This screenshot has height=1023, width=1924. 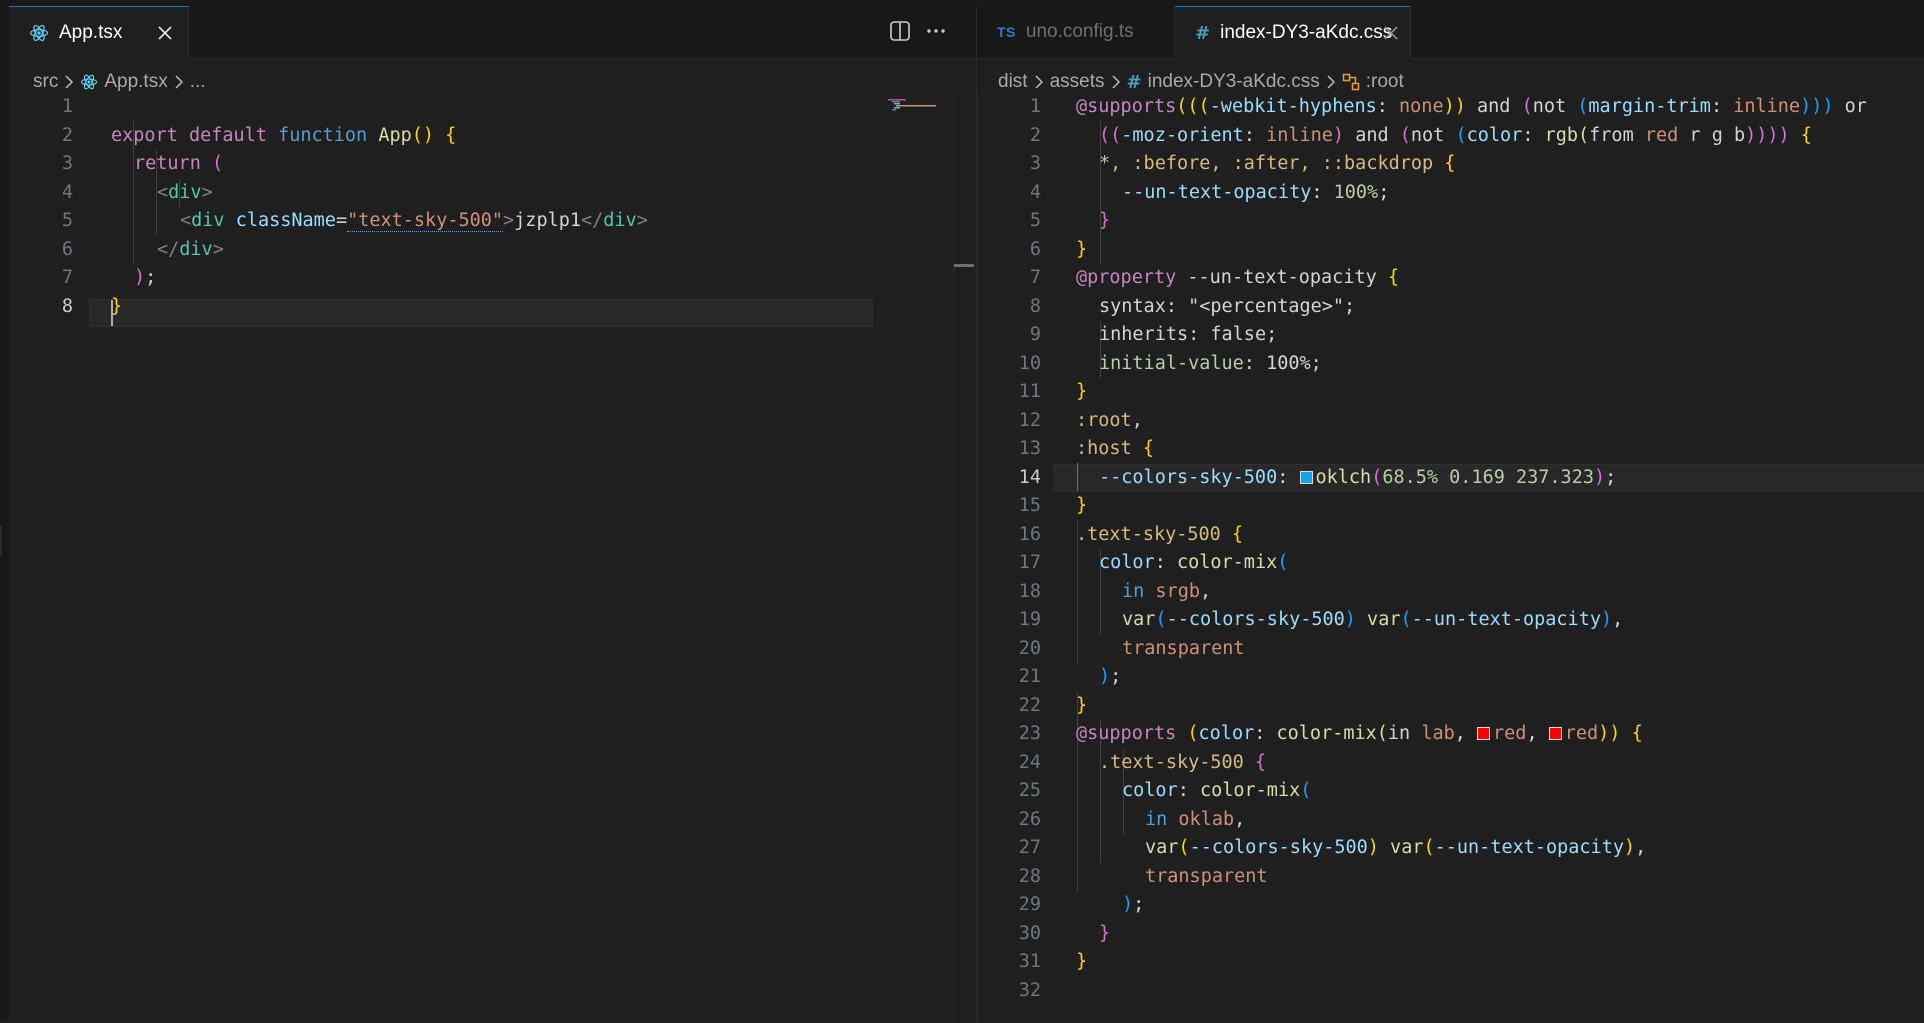 I want to click on token: lab, so click(x=1438, y=733).